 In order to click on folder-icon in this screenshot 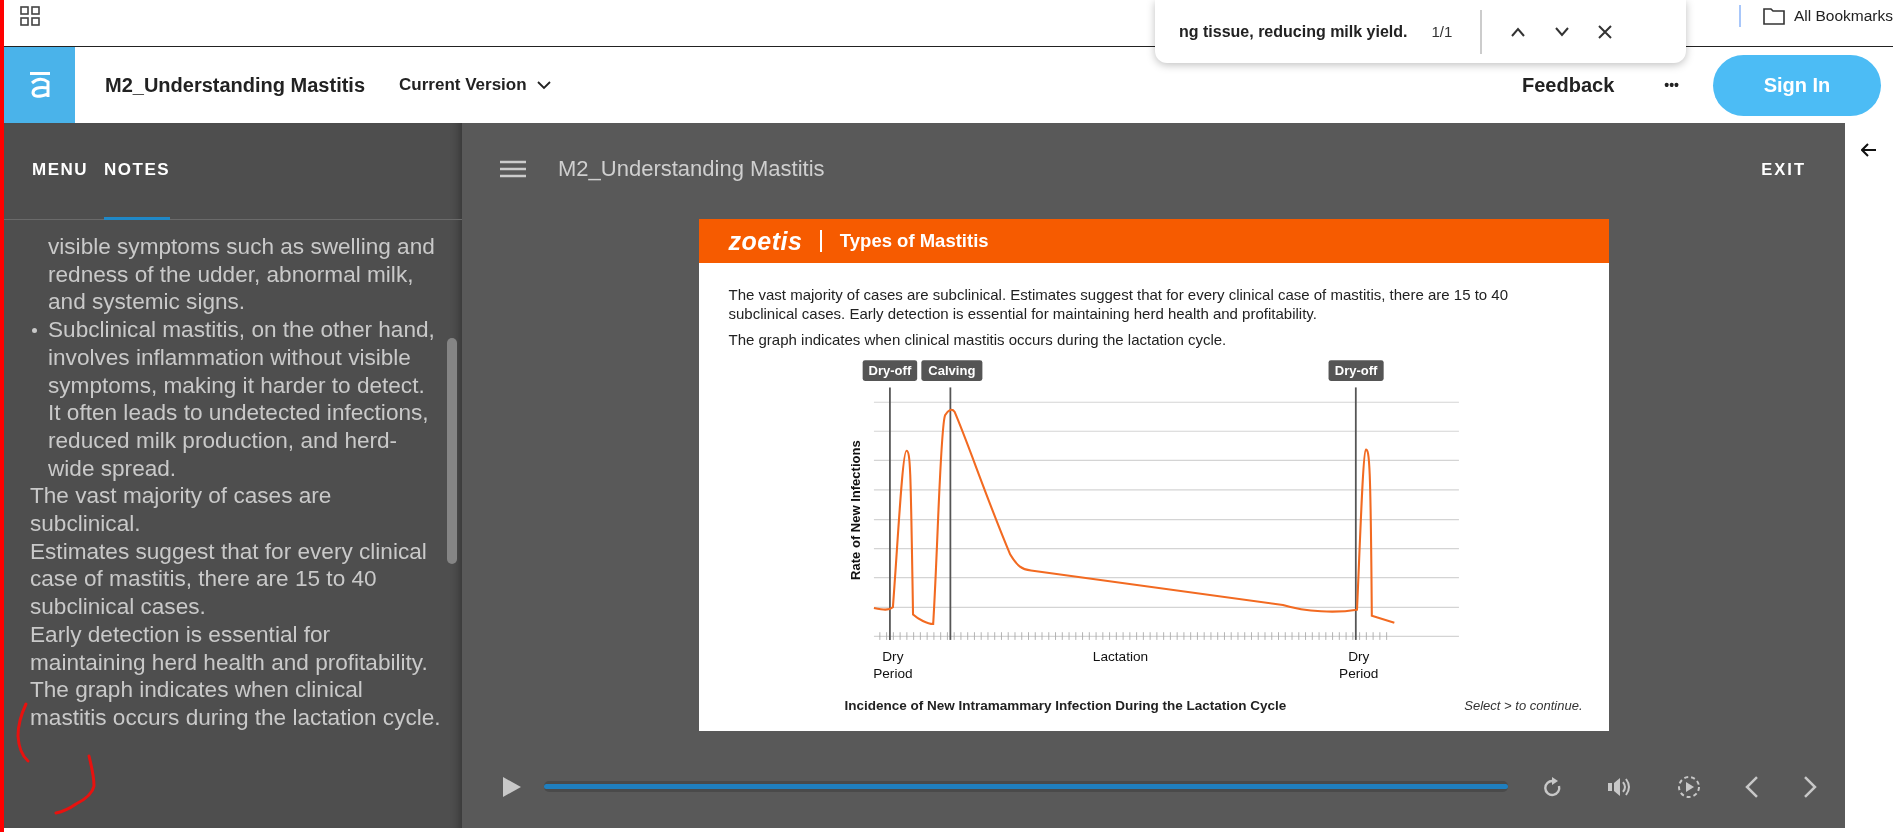, I will do `click(1773, 16)`.